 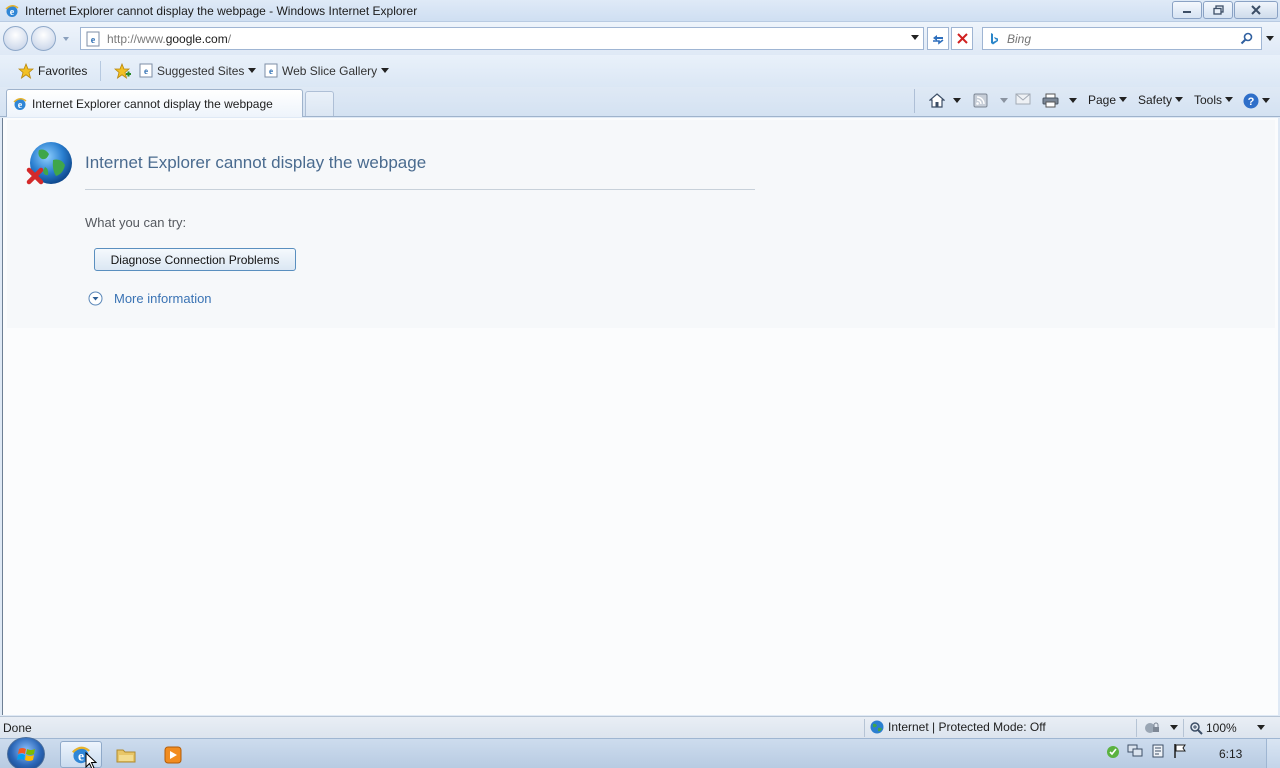 I want to click on favorites-button: Favorites, so click(x=52, y=71).